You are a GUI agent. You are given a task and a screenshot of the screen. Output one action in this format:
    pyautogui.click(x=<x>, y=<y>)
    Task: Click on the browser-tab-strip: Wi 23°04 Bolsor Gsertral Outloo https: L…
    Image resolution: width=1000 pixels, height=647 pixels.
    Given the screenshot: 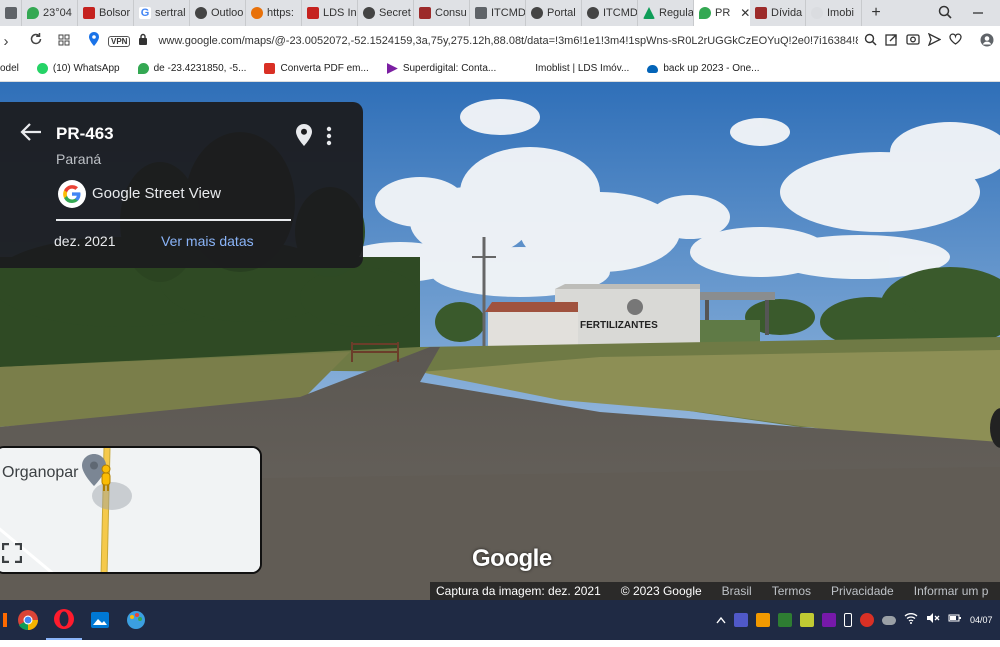 What is the action you would take?
    pyautogui.click(x=500, y=13)
    